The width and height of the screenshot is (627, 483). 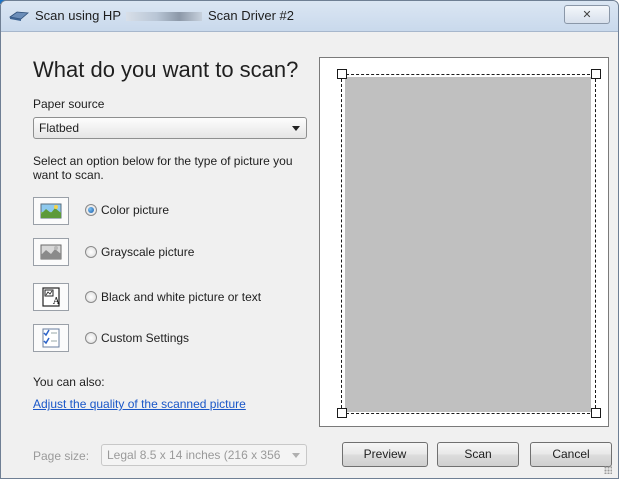 What do you see at coordinates (596, 413) in the screenshot?
I see `crop-handle-bottom-right` at bounding box center [596, 413].